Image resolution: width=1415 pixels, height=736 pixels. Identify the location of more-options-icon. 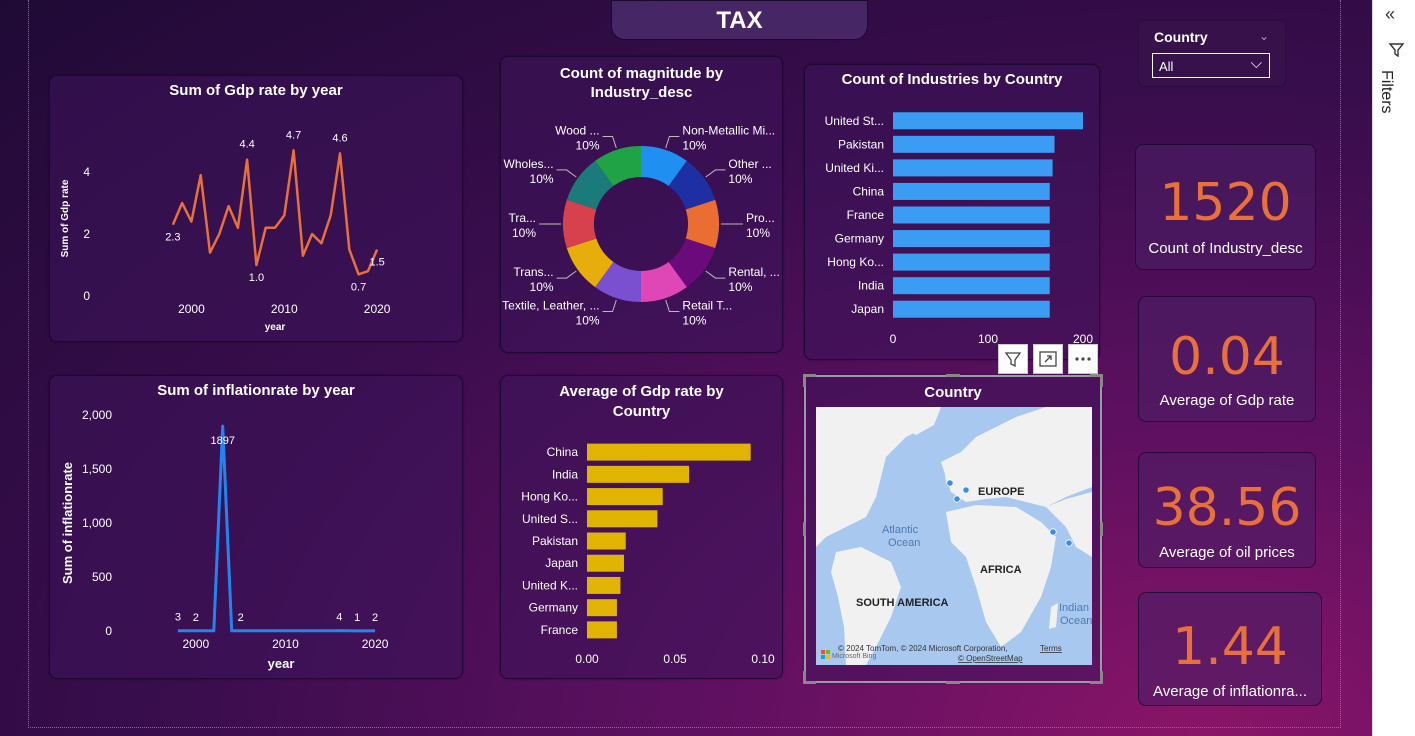
(1083, 359).